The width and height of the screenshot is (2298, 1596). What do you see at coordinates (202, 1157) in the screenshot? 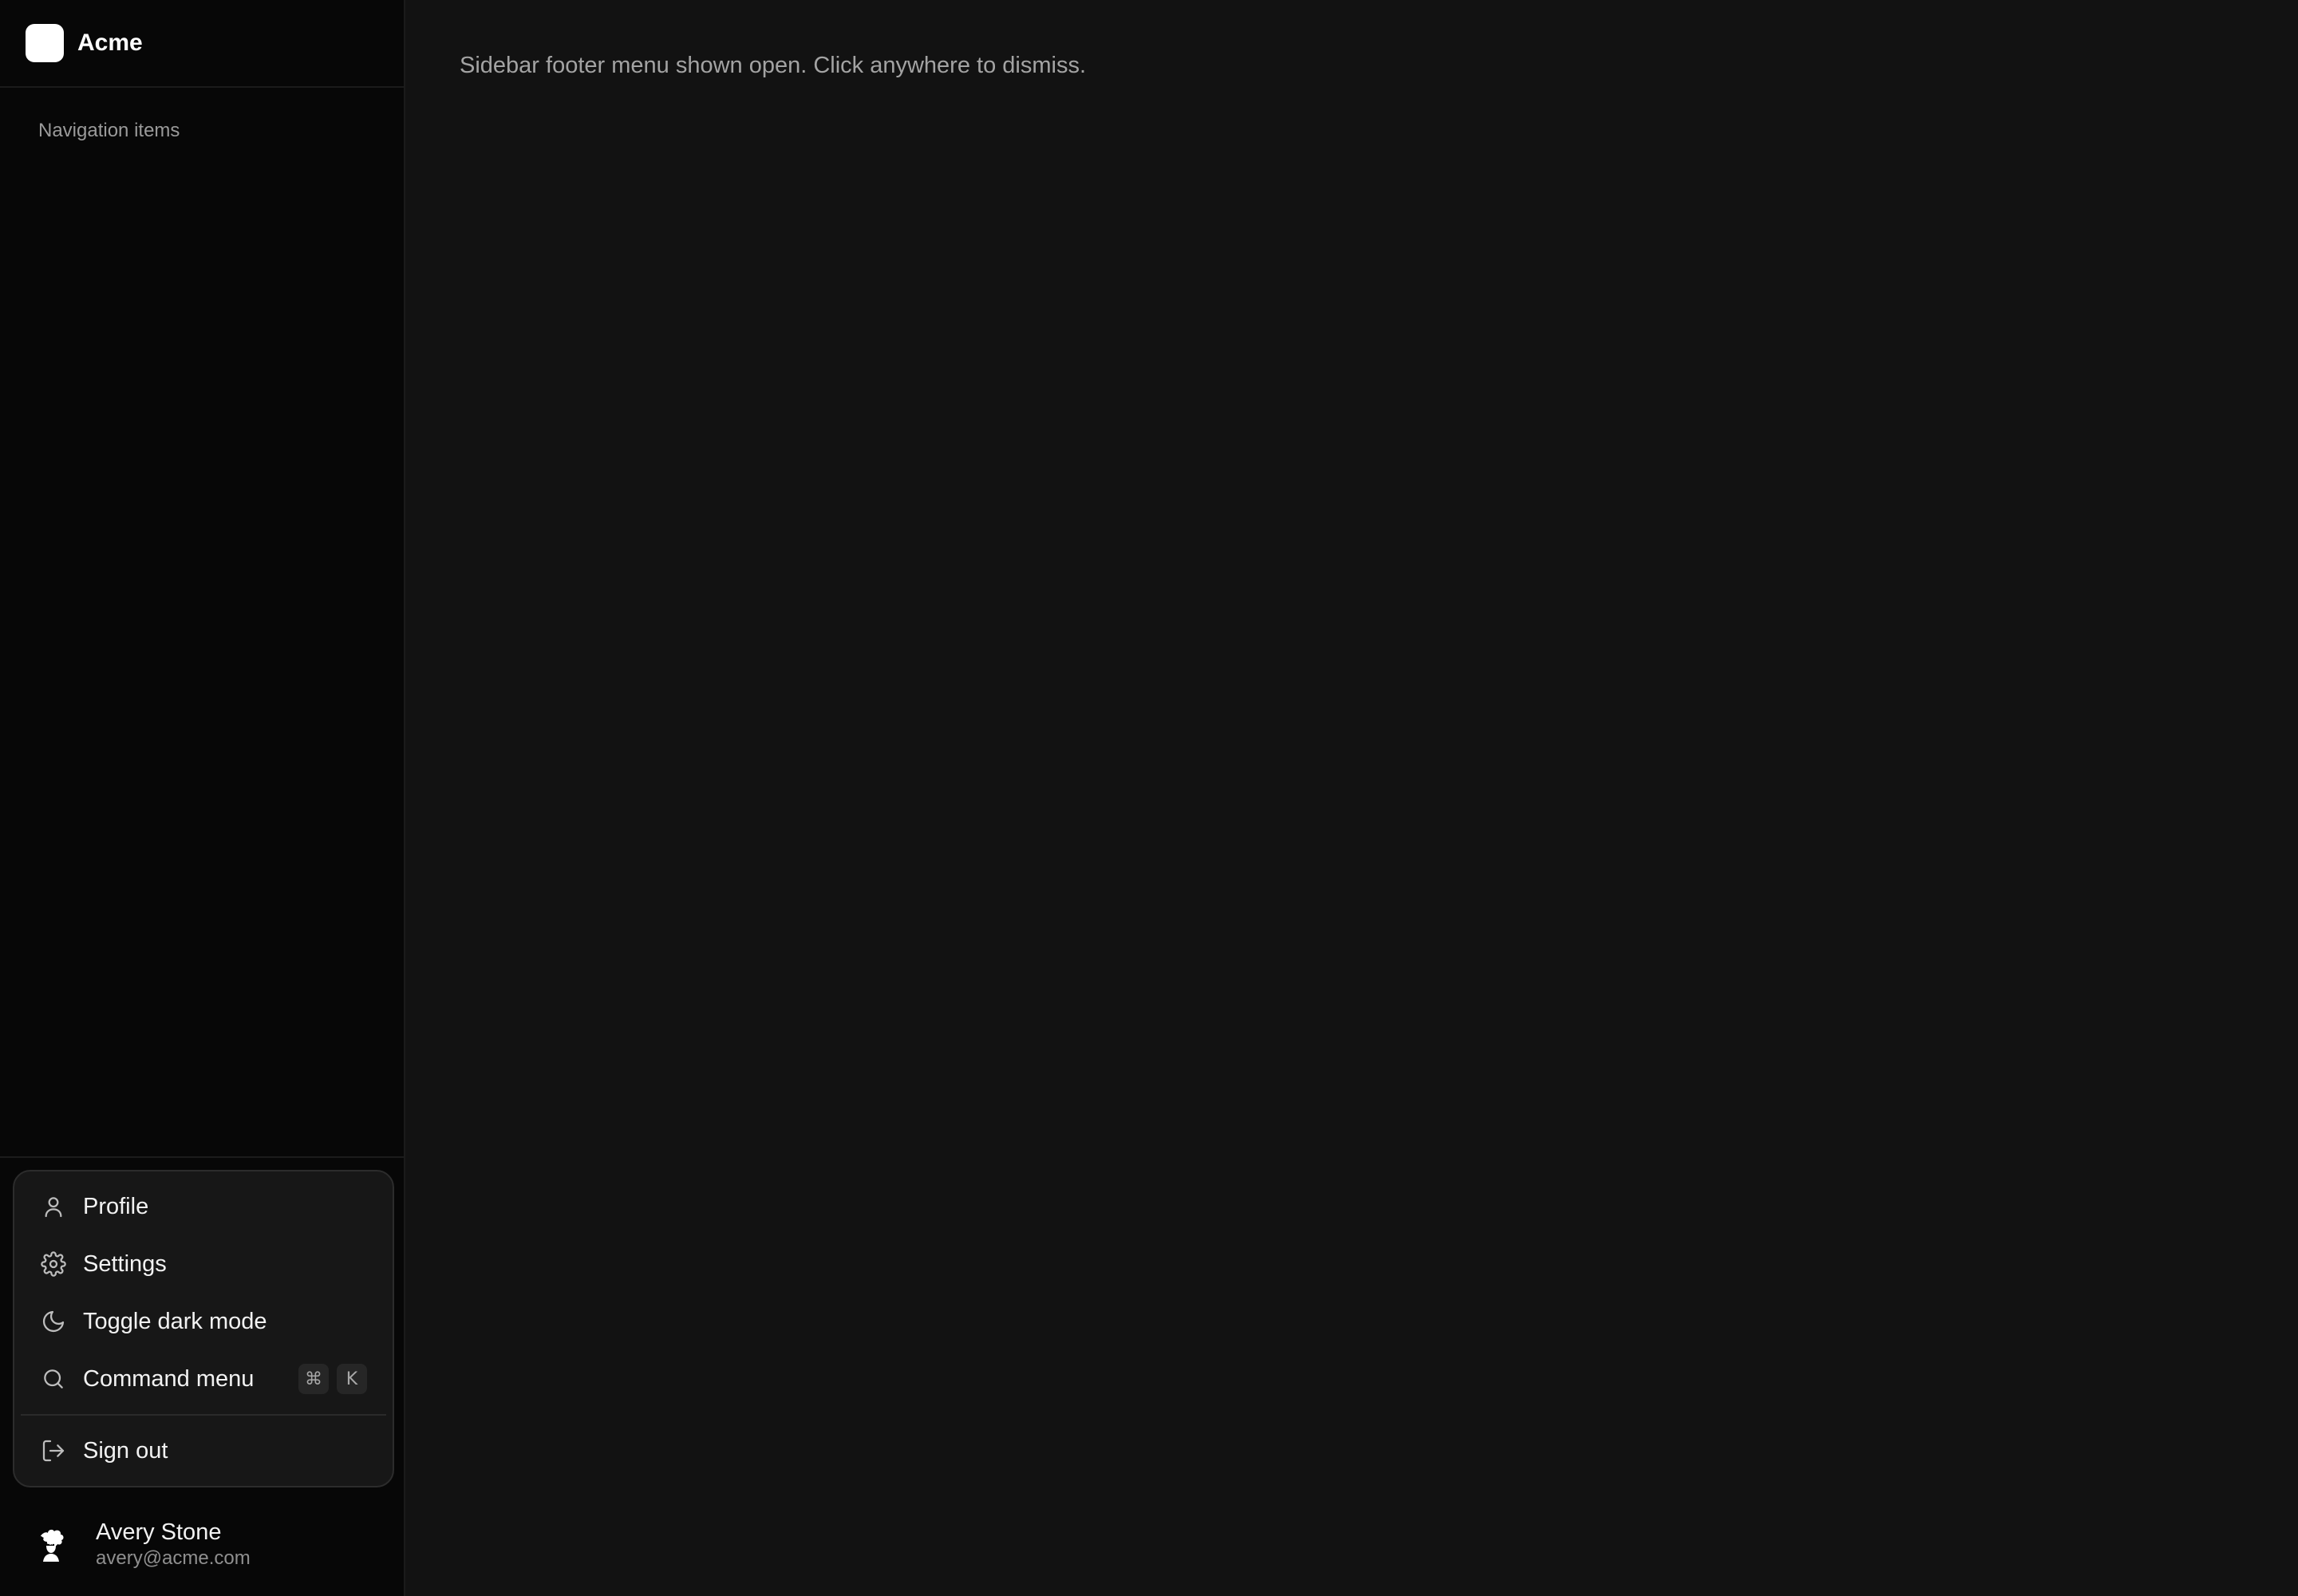
I see `sidebar-footer-divider` at bounding box center [202, 1157].